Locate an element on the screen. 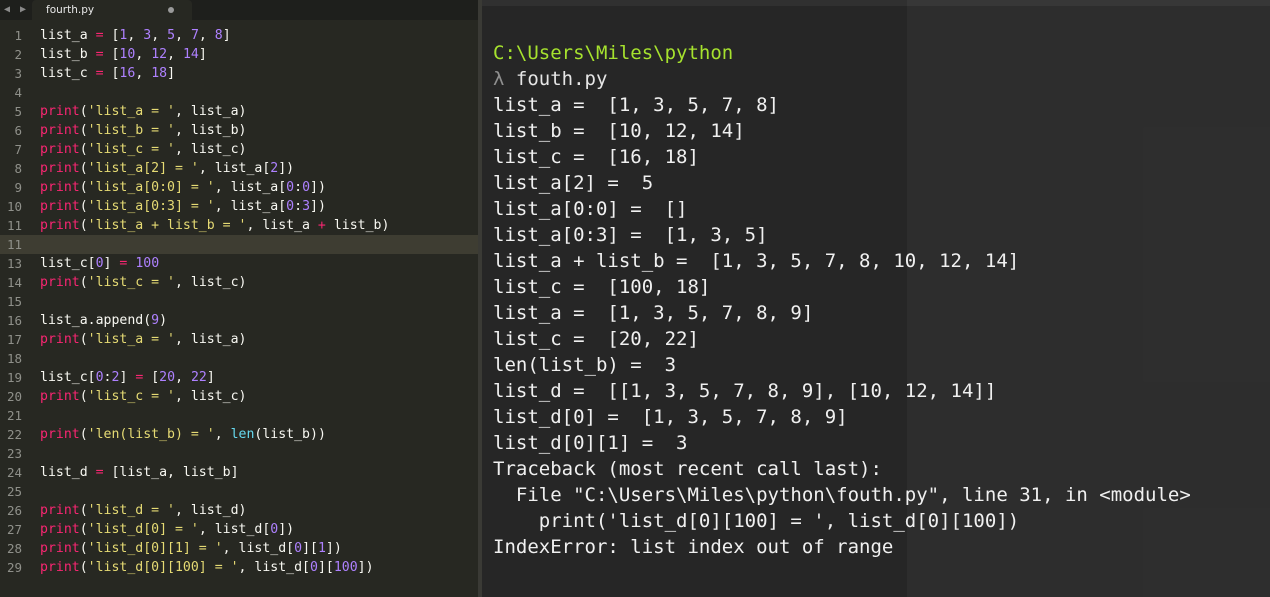 The width and height of the screenshot is (1270, 597). code-line: list_c[0:2] = [20, 22] is located at coordinates (127, 377).